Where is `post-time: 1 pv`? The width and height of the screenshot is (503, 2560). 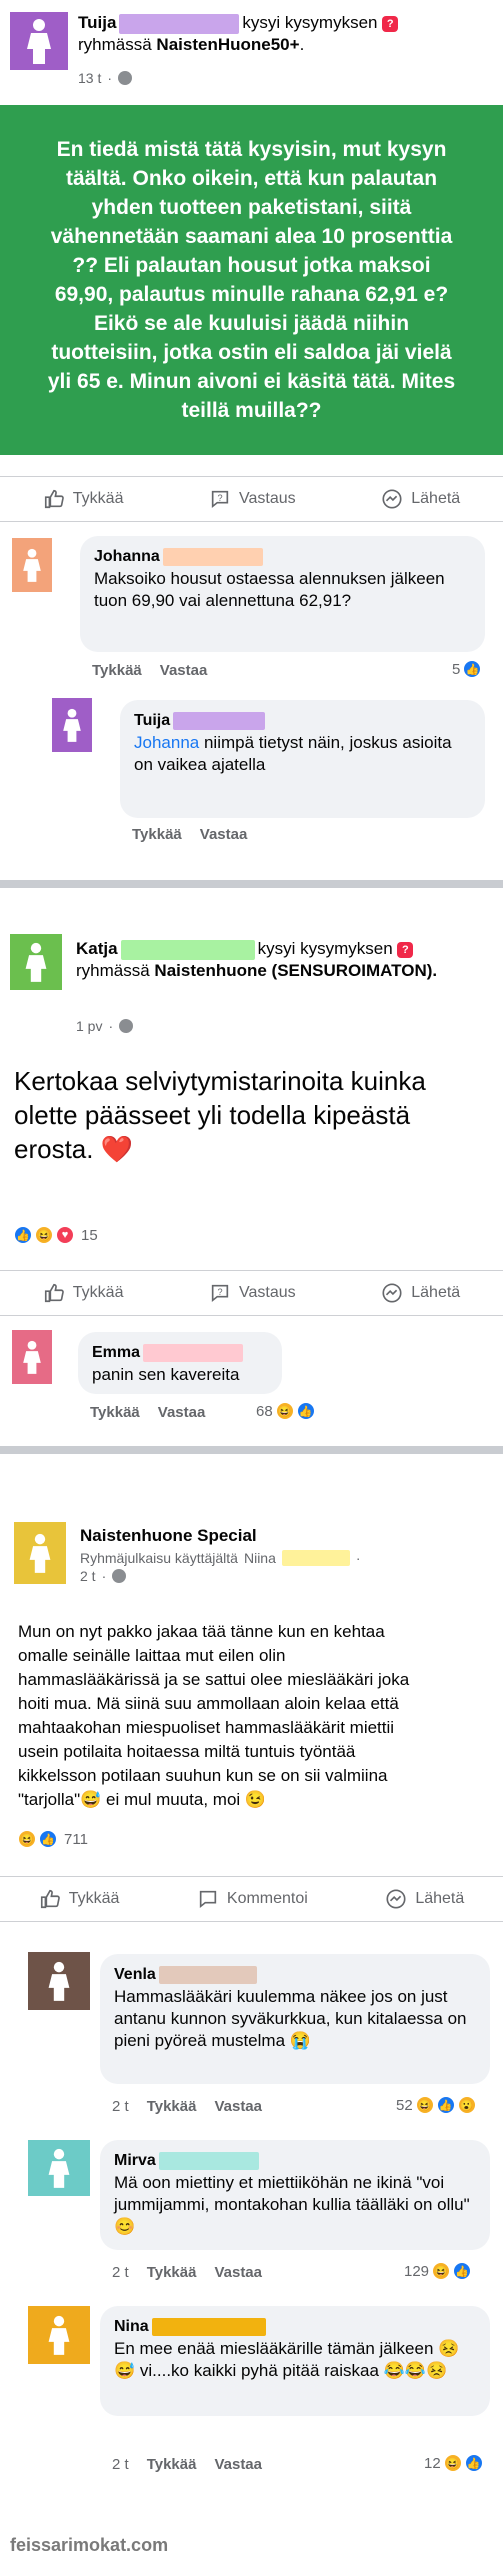 post-time: 1 pv is located at coordinates (89, 1026).